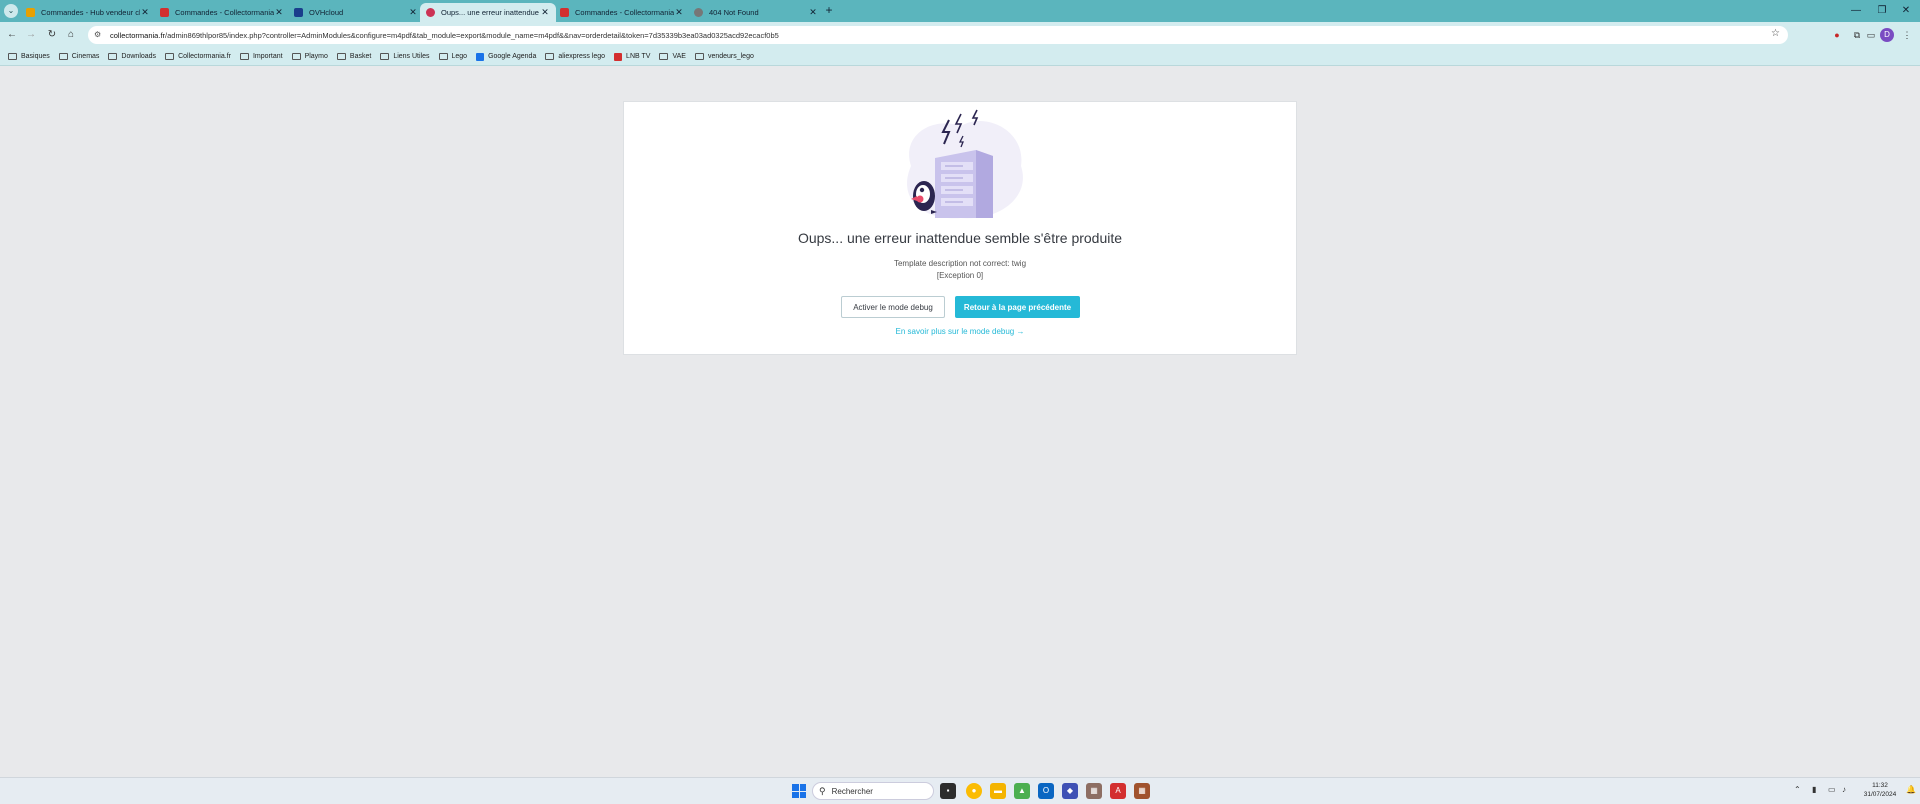 Image resolution: width=1920 pixels, height=804 pixels. What do you see at coordinates (1907, 35) in the screenshot?
I see `menu-kebab-icon: ⋮` at bounding box center [1907, 35].